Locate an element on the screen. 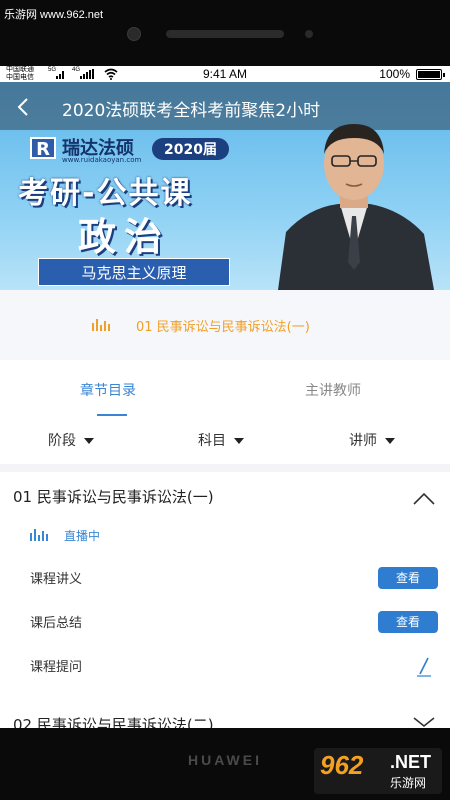 Image resolution: width=450 pixels, height=800 pixels. filter-teacher-label: 讲师 is located at coordinates (363, 441).